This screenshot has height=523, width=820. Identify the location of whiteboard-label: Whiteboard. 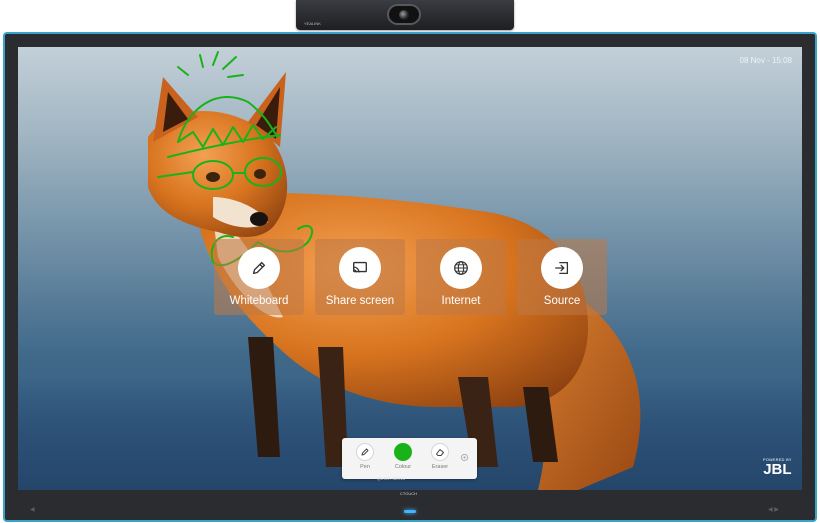
(259, 301).